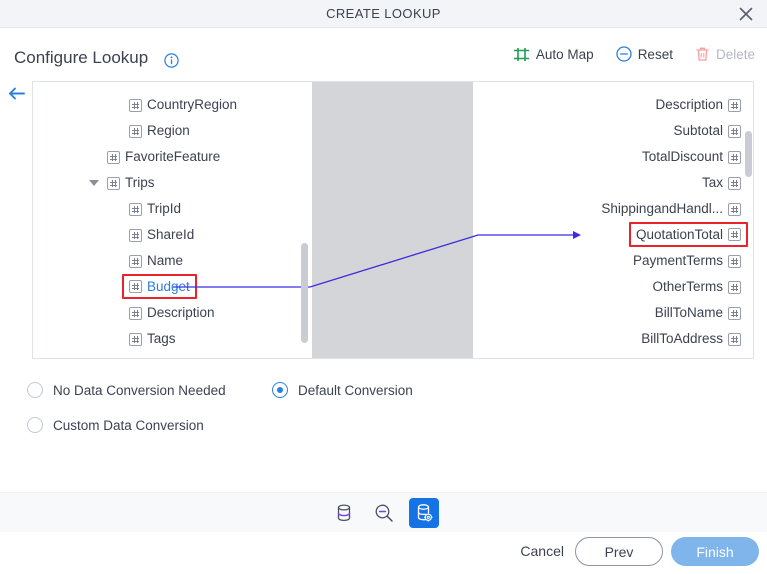 This screenshot has height=574, width=767. What do you see at coordinates (383, 52) in the screenshot?
I see `dialog-subheader: Configure Lookup Auto Map Reset Delete` at bounding box center [383, 52].